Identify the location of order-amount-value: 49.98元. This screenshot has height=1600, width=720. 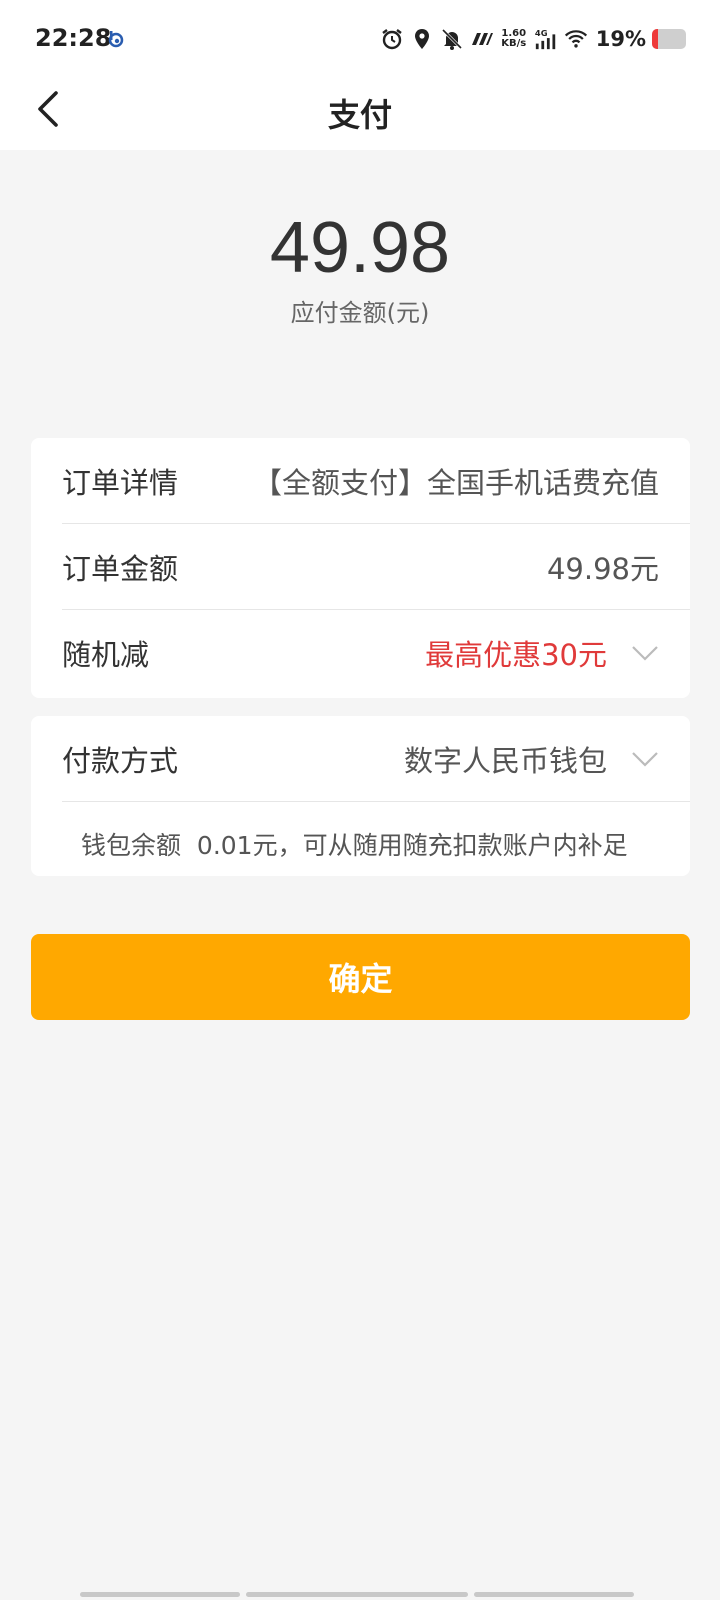
(602, 568).